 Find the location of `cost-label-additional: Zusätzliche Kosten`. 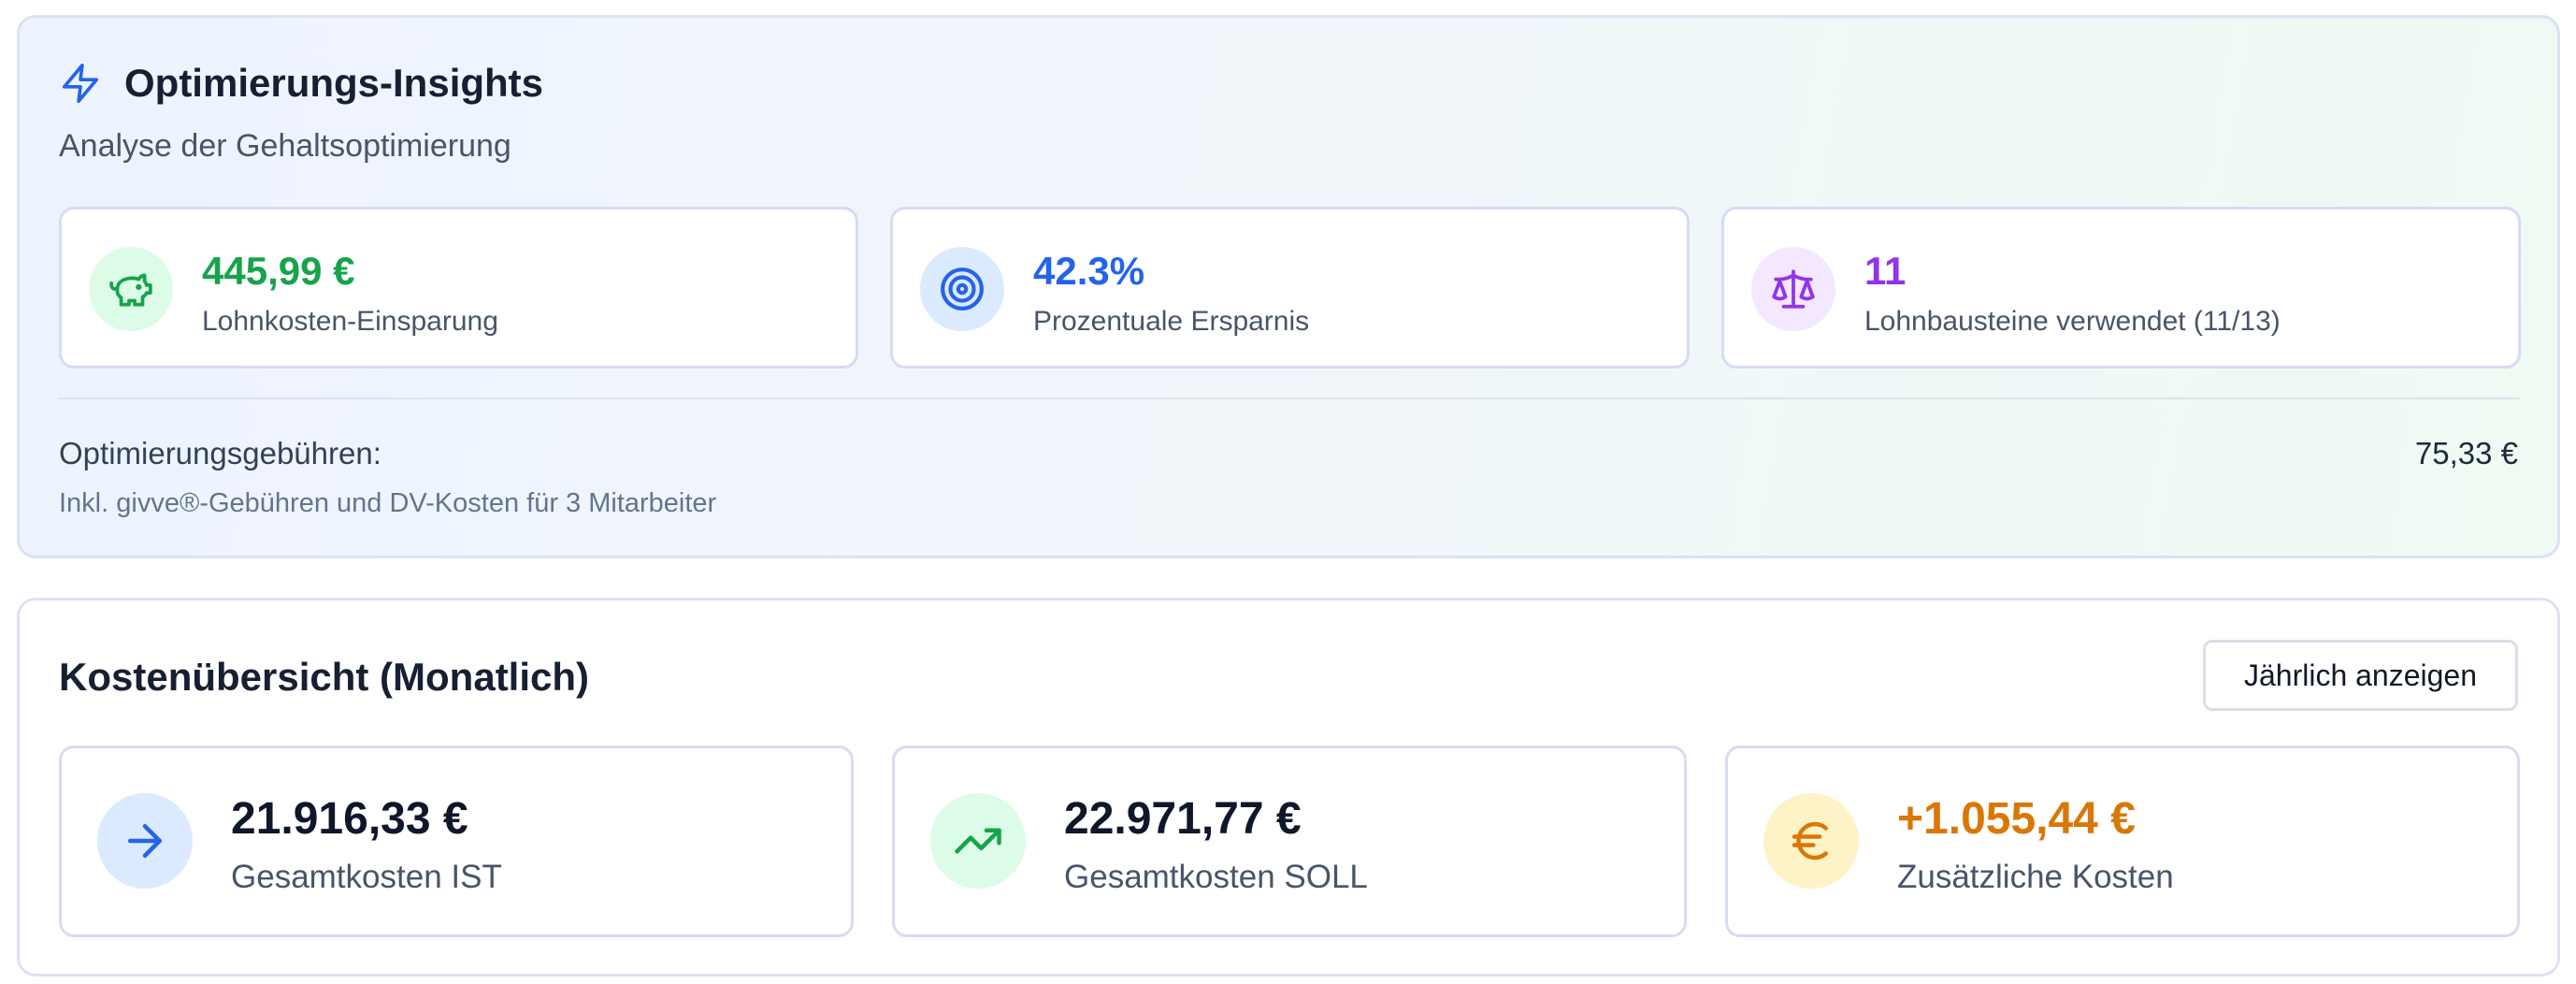

cost-label-additional: Zusätzliche Kosten is located at coordinates (2036, 877).